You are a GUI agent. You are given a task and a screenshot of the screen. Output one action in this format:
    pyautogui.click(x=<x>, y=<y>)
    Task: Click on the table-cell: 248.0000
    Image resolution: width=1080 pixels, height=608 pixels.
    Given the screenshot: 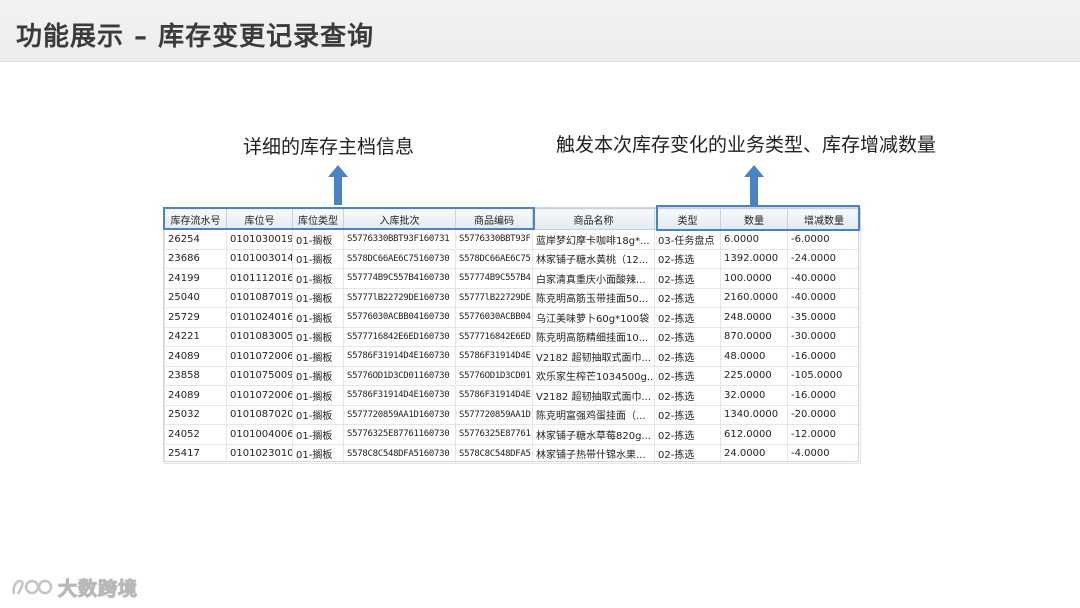 What is the action you would take?
    pyautogui.click(x=754, y=317)
    